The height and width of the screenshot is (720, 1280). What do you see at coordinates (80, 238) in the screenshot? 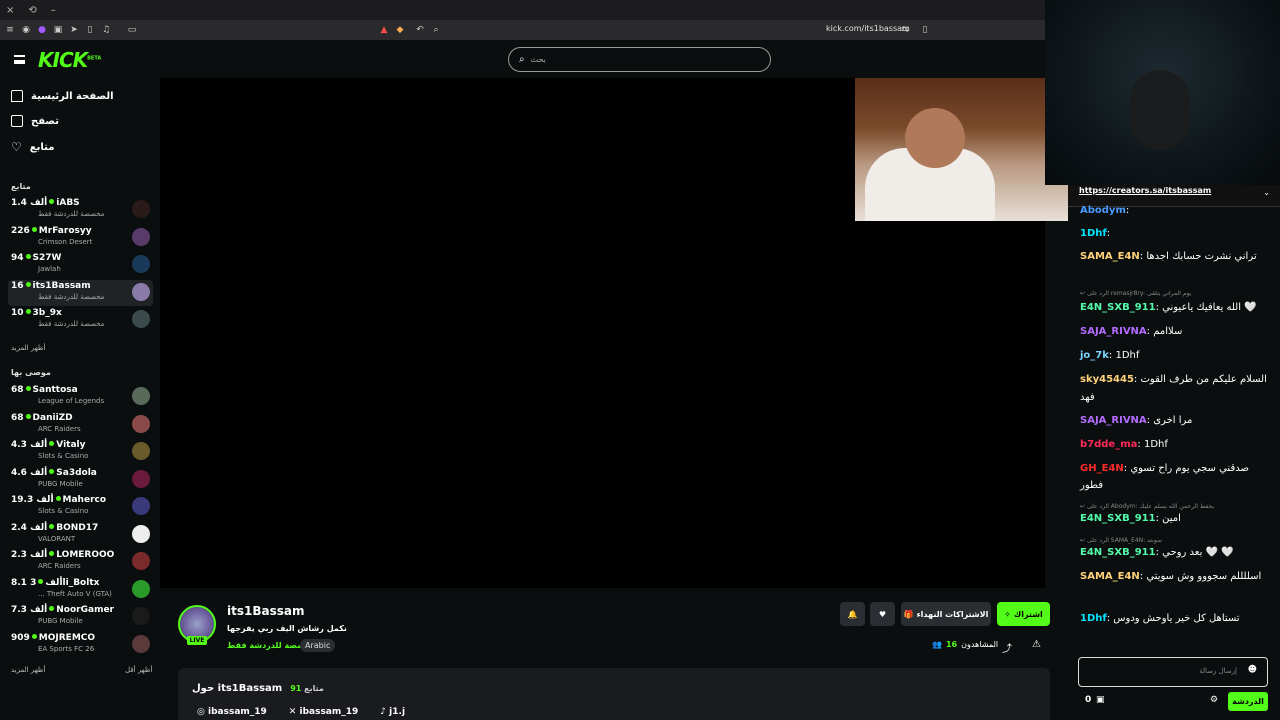
I see `sidebar-channel-item: 226 MrFarosyy Crimson Desert` at bounding box center [80, 238].